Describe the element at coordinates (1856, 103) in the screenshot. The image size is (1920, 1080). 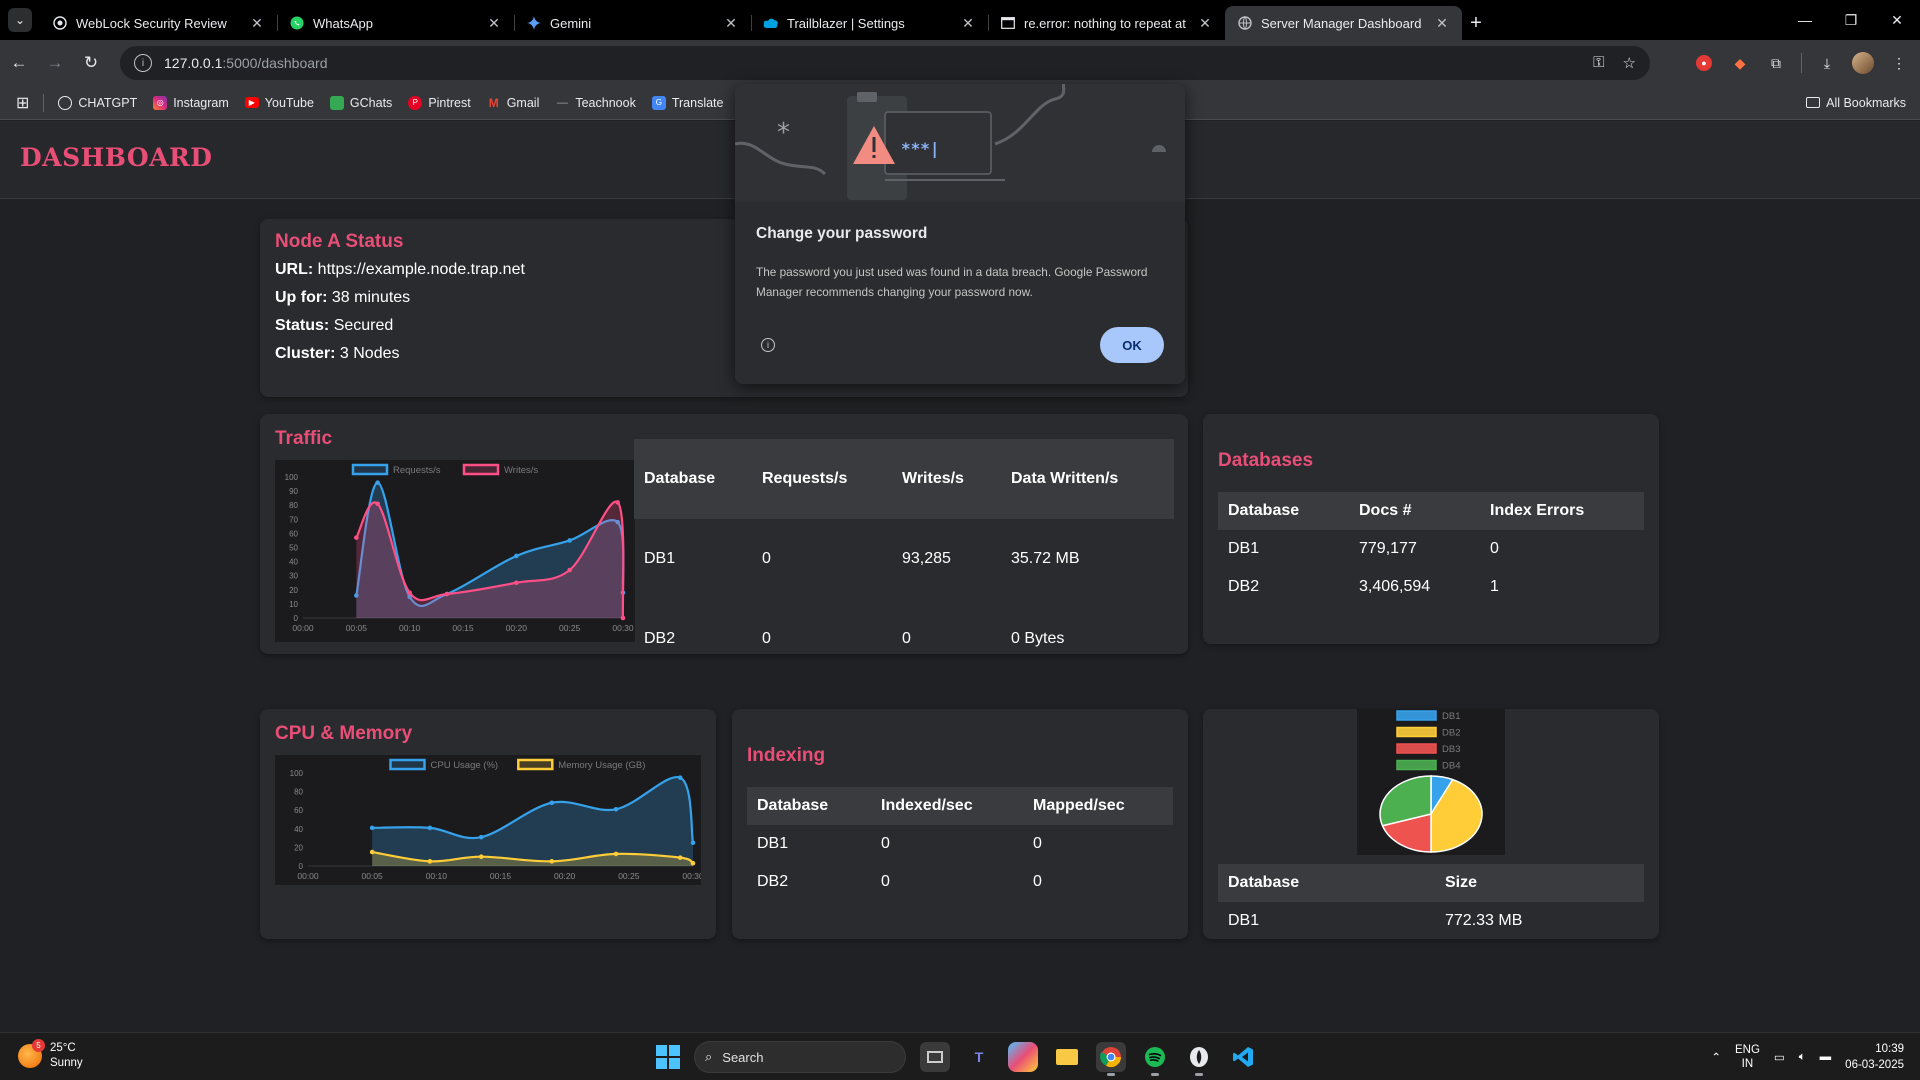
I see `all-bookmarks-button: All Bookmarks` at that location.